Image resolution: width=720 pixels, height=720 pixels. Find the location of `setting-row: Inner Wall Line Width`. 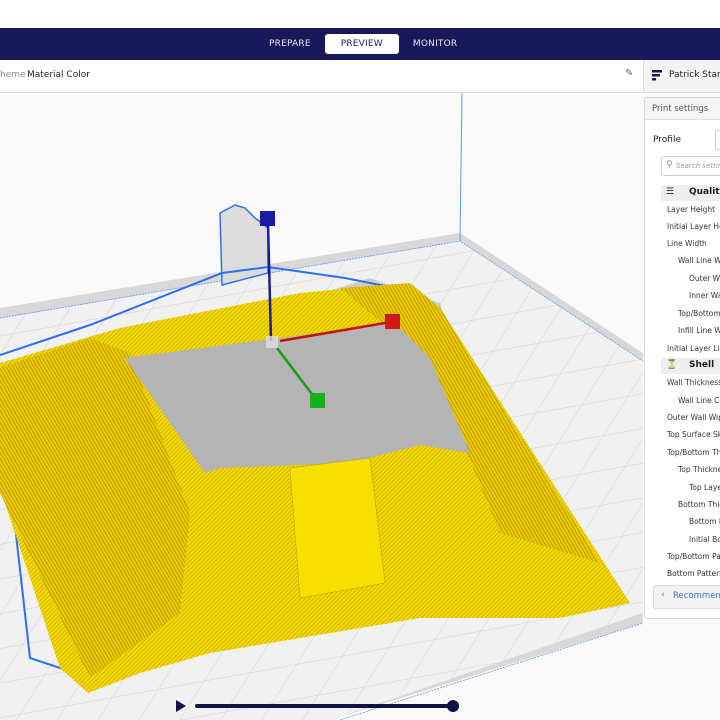

setting-row: Inner Wall Line Width is located at coordinates (704, 295).